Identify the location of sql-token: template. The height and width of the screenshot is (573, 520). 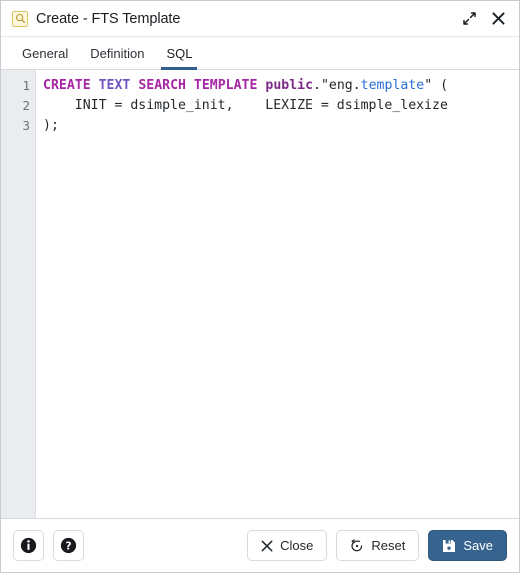
(392, 85).